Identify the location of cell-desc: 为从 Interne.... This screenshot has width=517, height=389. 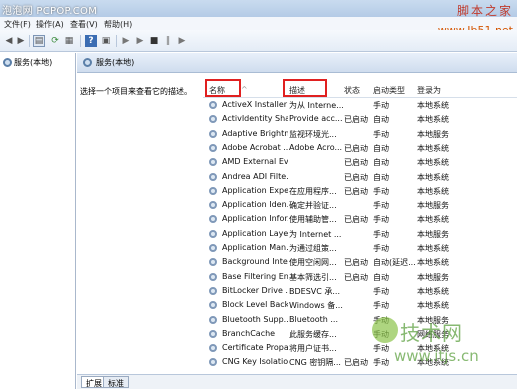
(316, 105).